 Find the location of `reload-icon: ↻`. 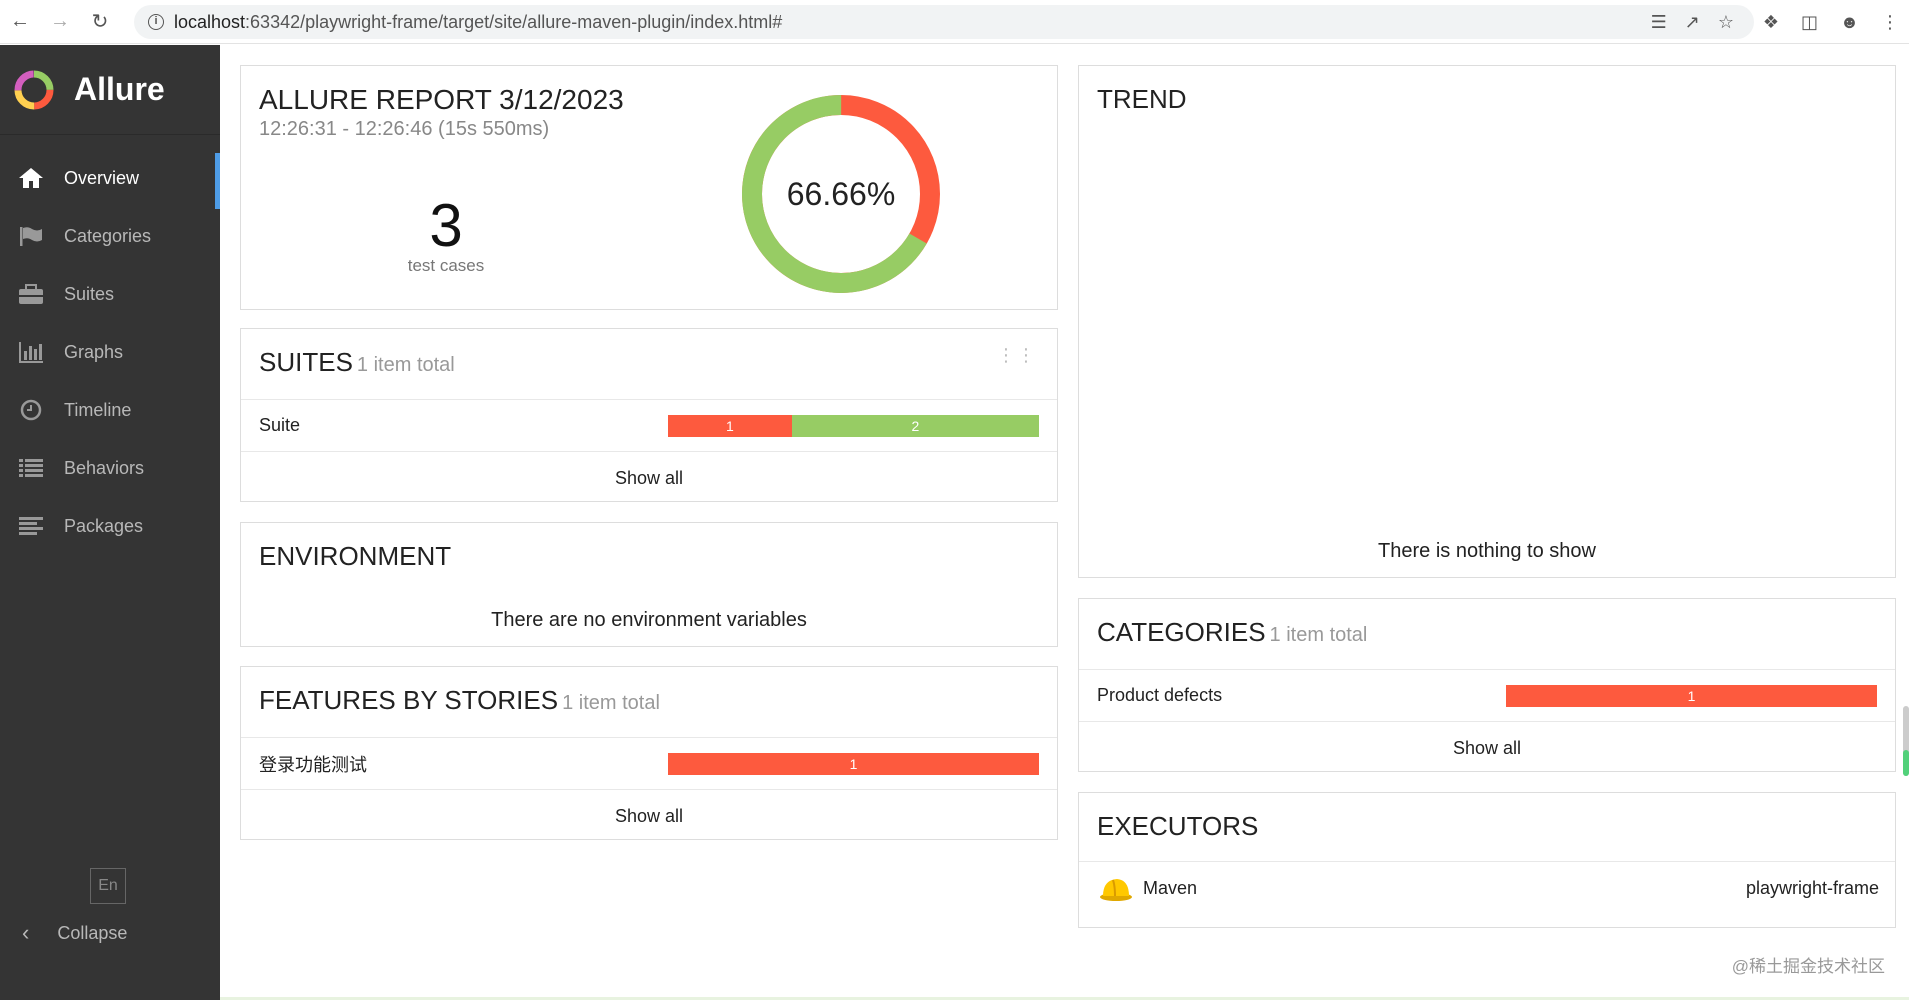

reload-icon: ↻ is located at coordinates (100, 22).